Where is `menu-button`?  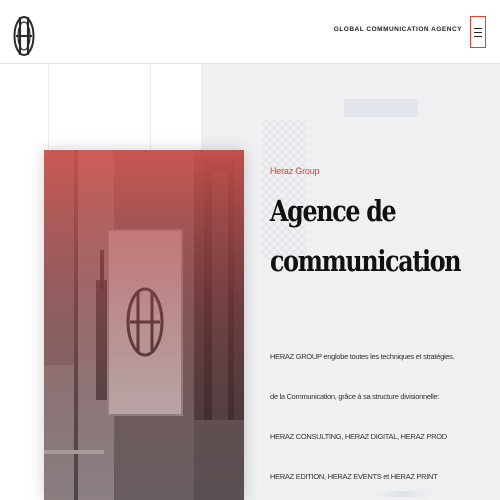 menu-button is located at coordinates (478, 32).